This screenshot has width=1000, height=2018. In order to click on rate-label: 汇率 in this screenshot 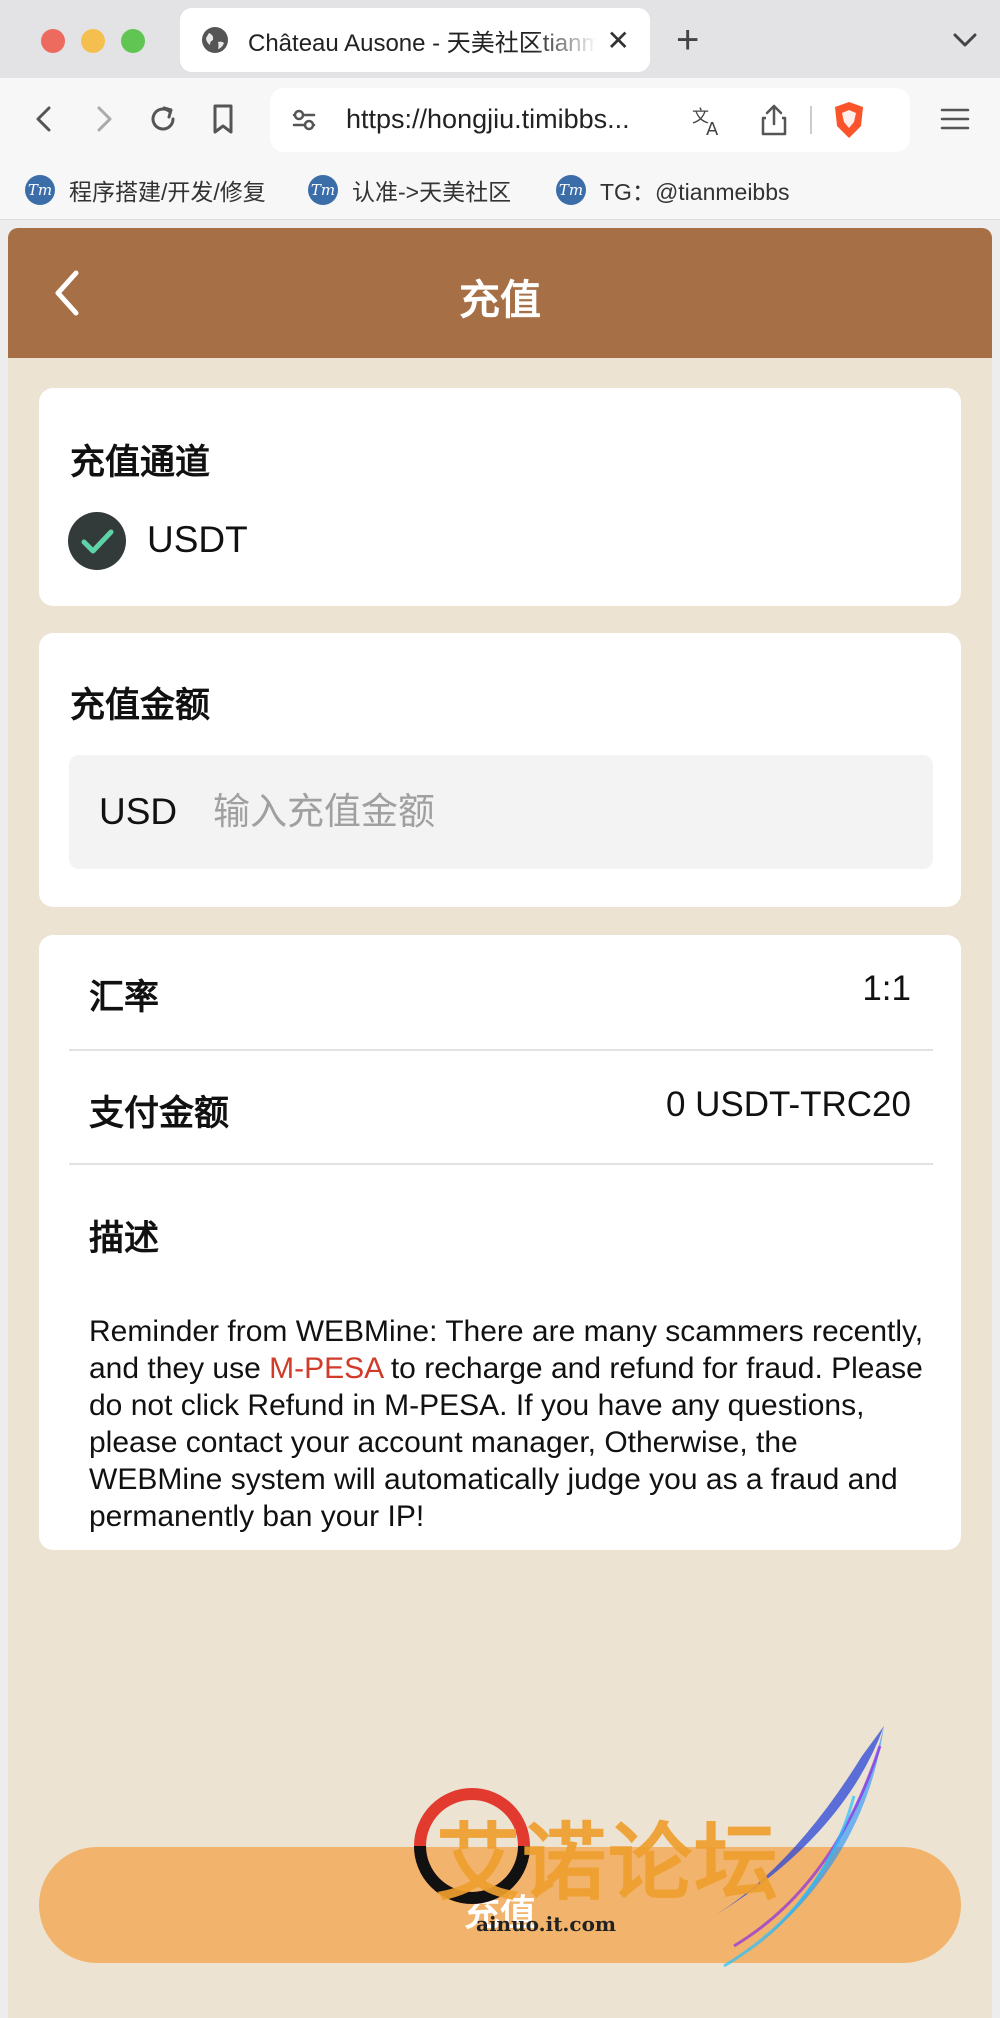, I will do `click(124, 997)`.